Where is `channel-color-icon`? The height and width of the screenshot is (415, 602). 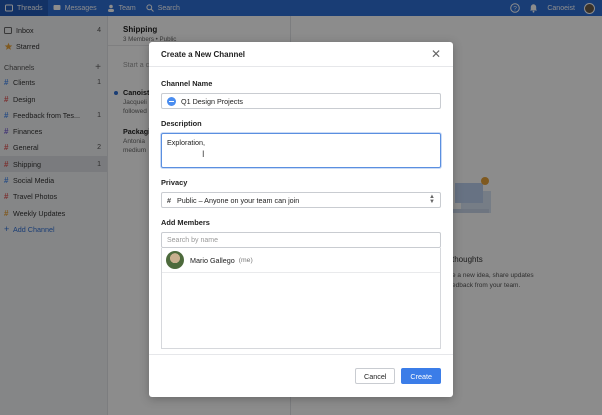 channel-color-icon is located at coordinates (171, 101).